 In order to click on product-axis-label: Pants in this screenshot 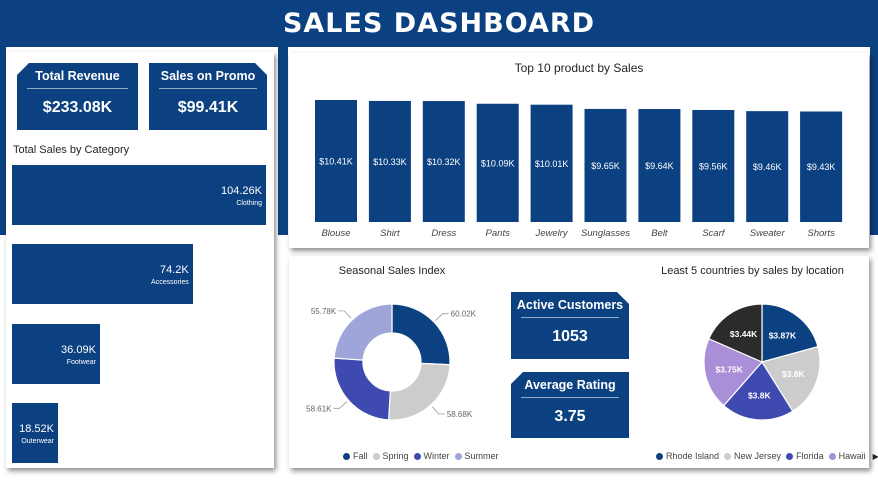, I will do `click(498, 233)`.